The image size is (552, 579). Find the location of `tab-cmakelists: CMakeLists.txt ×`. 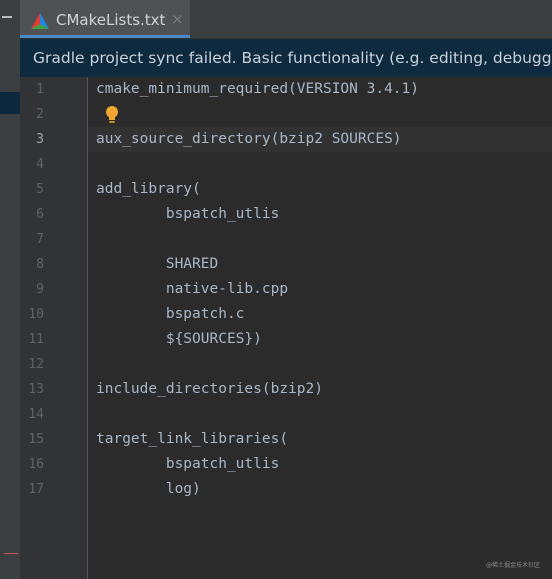

tab-cmakelists: CMakeLists.txt × is located at coordinates (105, 19).